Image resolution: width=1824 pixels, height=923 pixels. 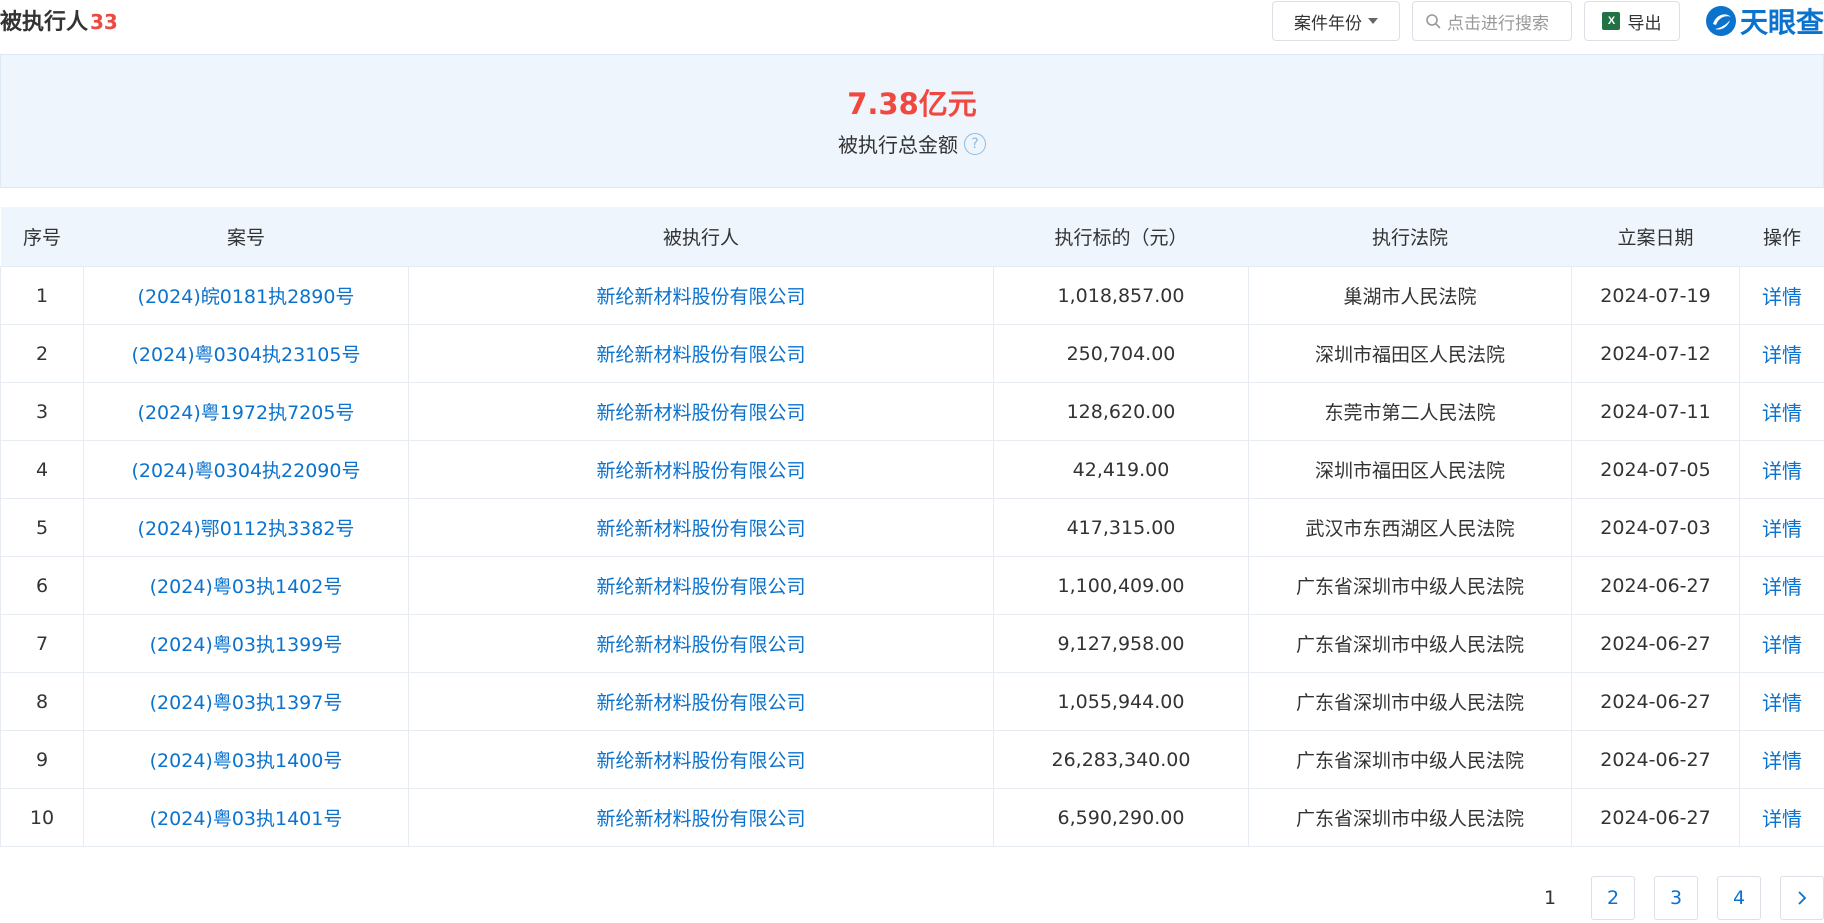 What do you see at coordinates (1433, 21) in the screenshot?
I see `search-icon` at bounding box center [1433, 21].